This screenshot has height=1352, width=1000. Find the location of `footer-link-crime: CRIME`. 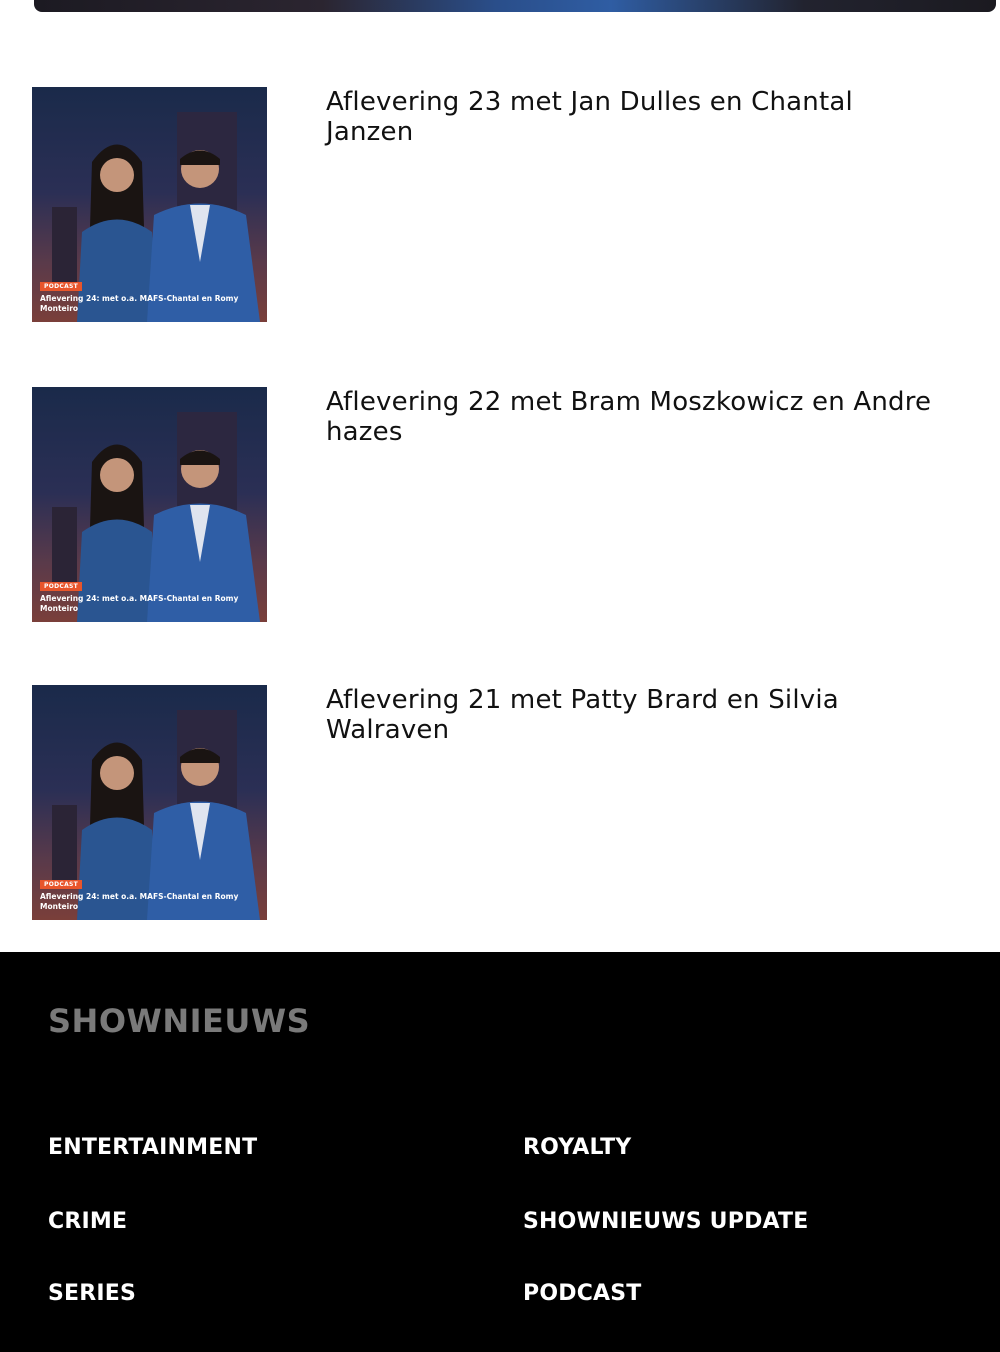

footer-link-crime: CRIME is located at coordinates (87, 1221).